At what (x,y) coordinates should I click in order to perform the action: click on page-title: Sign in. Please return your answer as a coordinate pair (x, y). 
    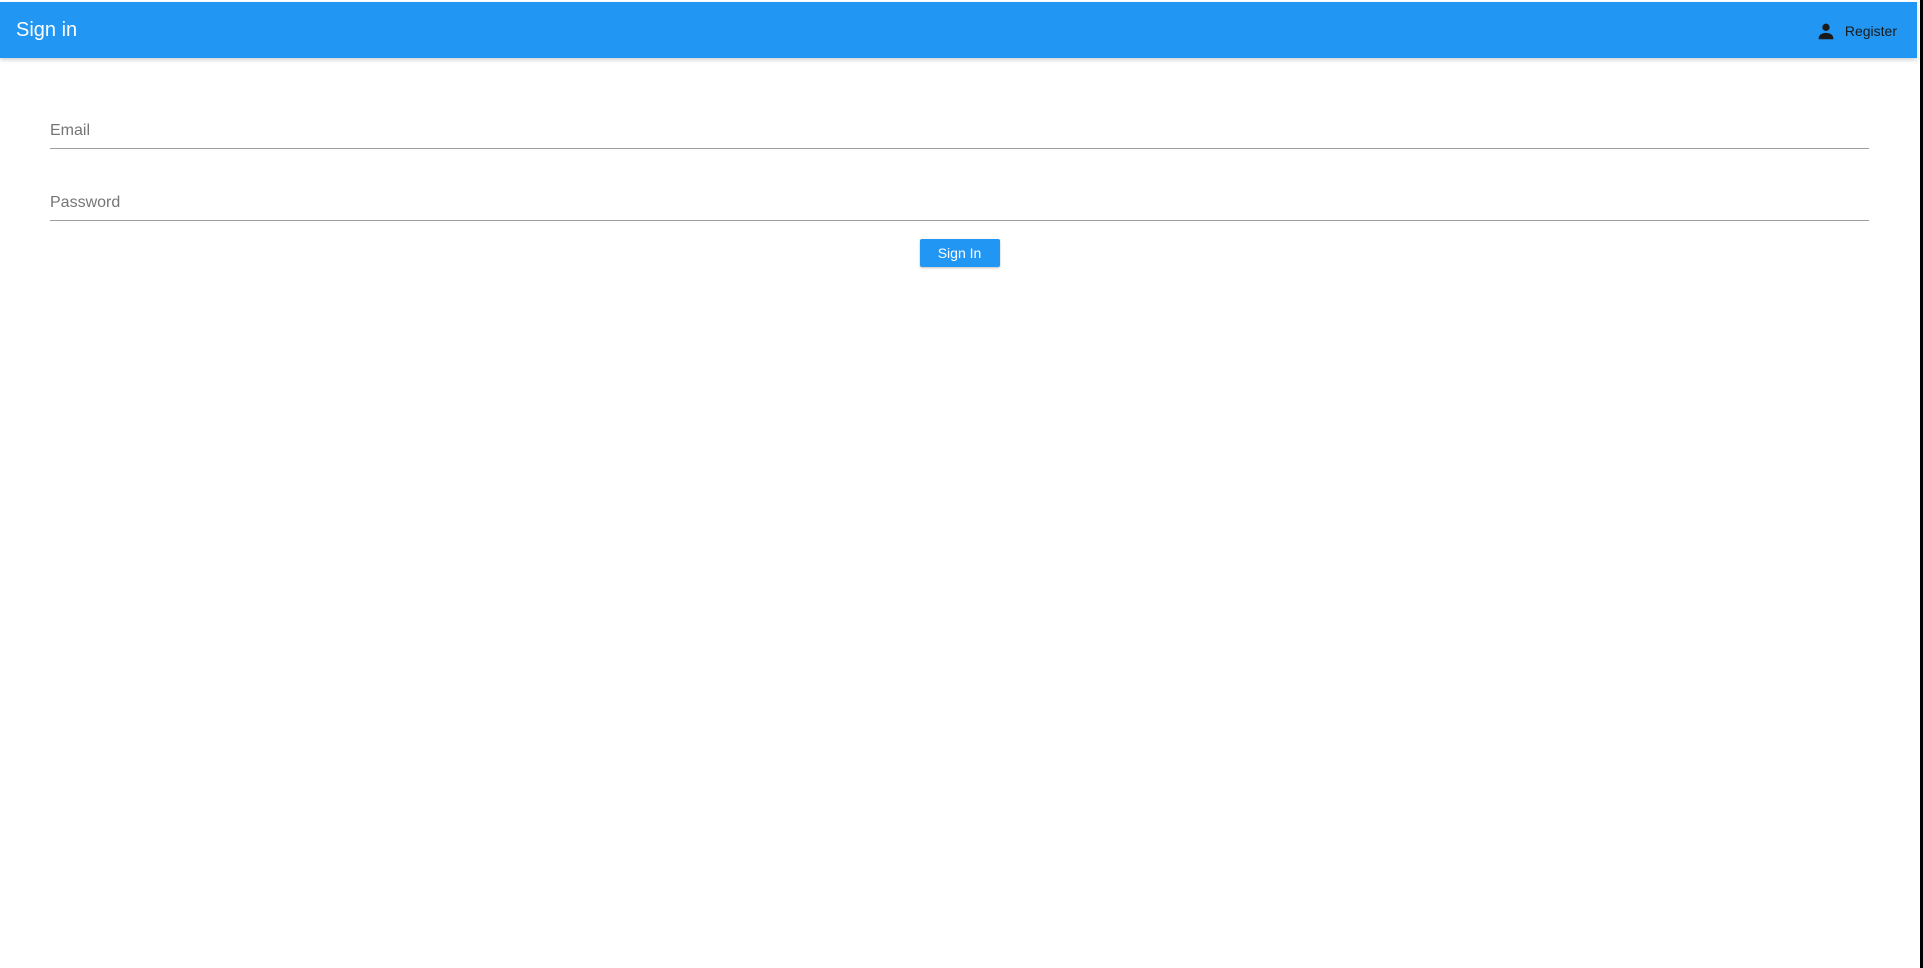
    Looking at the image, I should click on (47, 30).